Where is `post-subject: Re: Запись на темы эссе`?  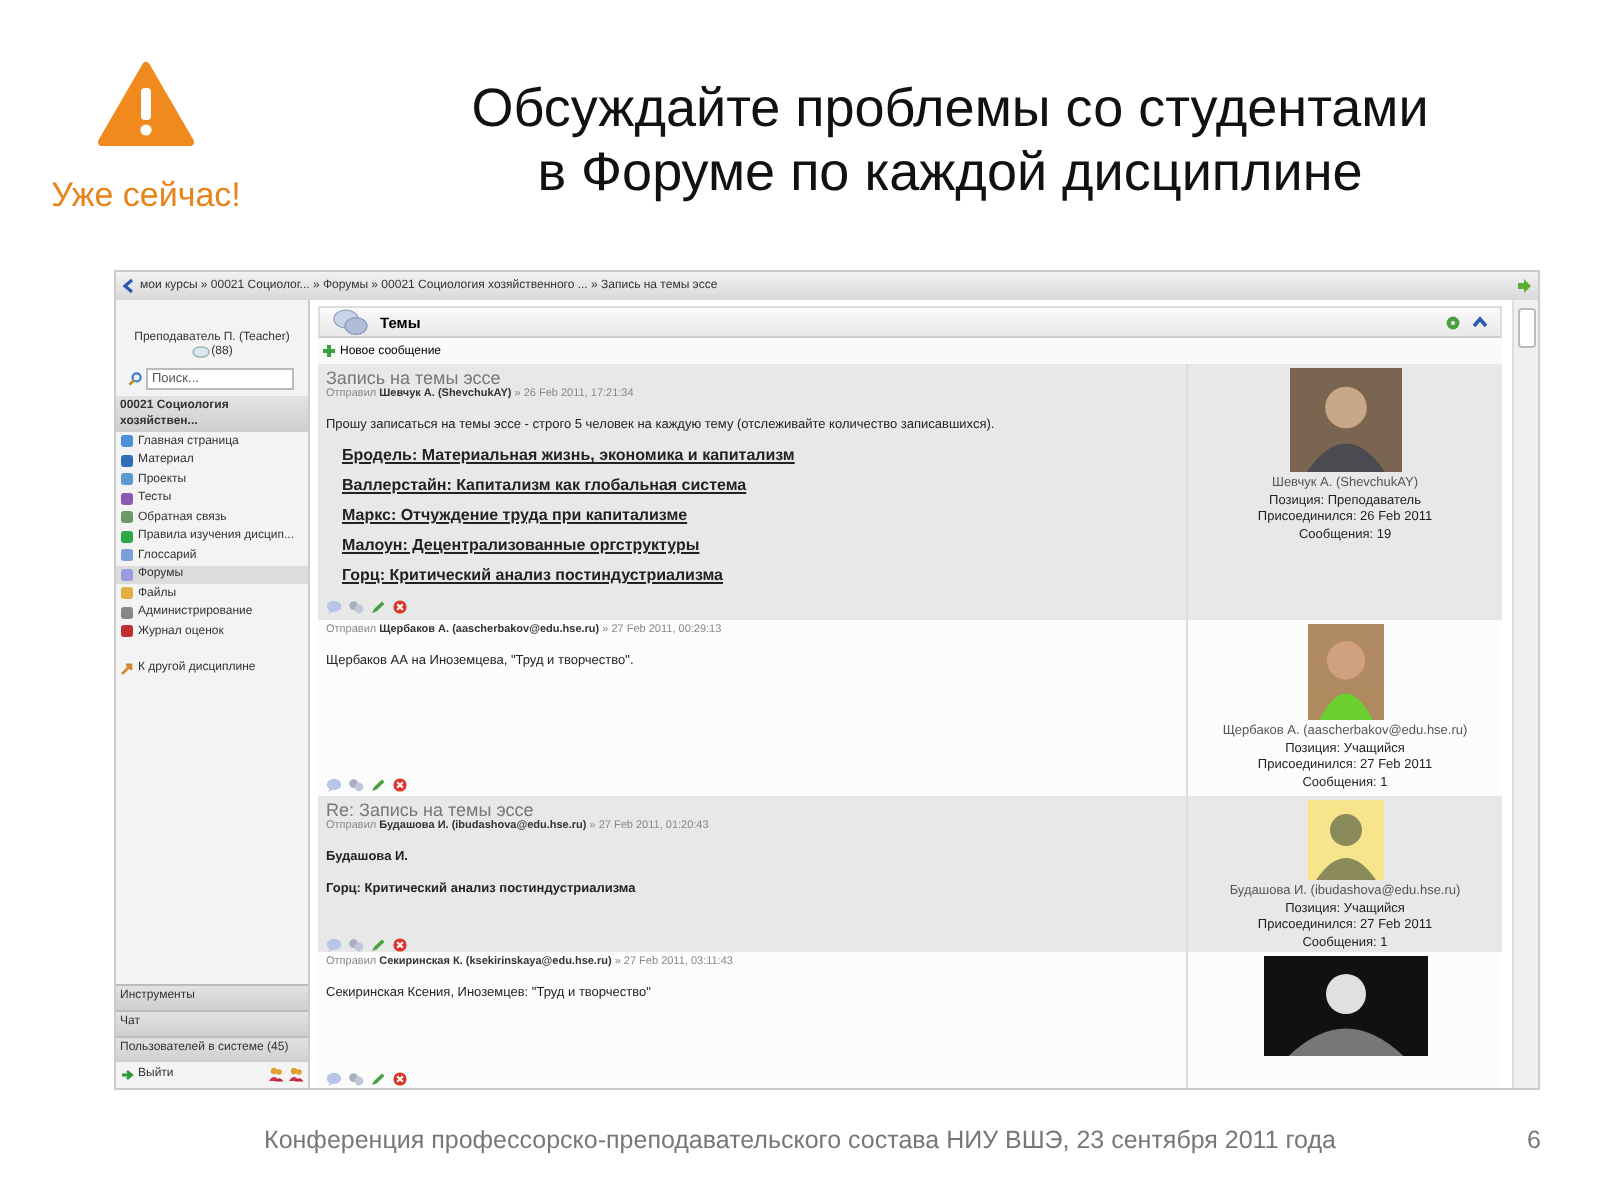
post-subject: Re: Запись на темы эссе is located at coordinates (431, 810).